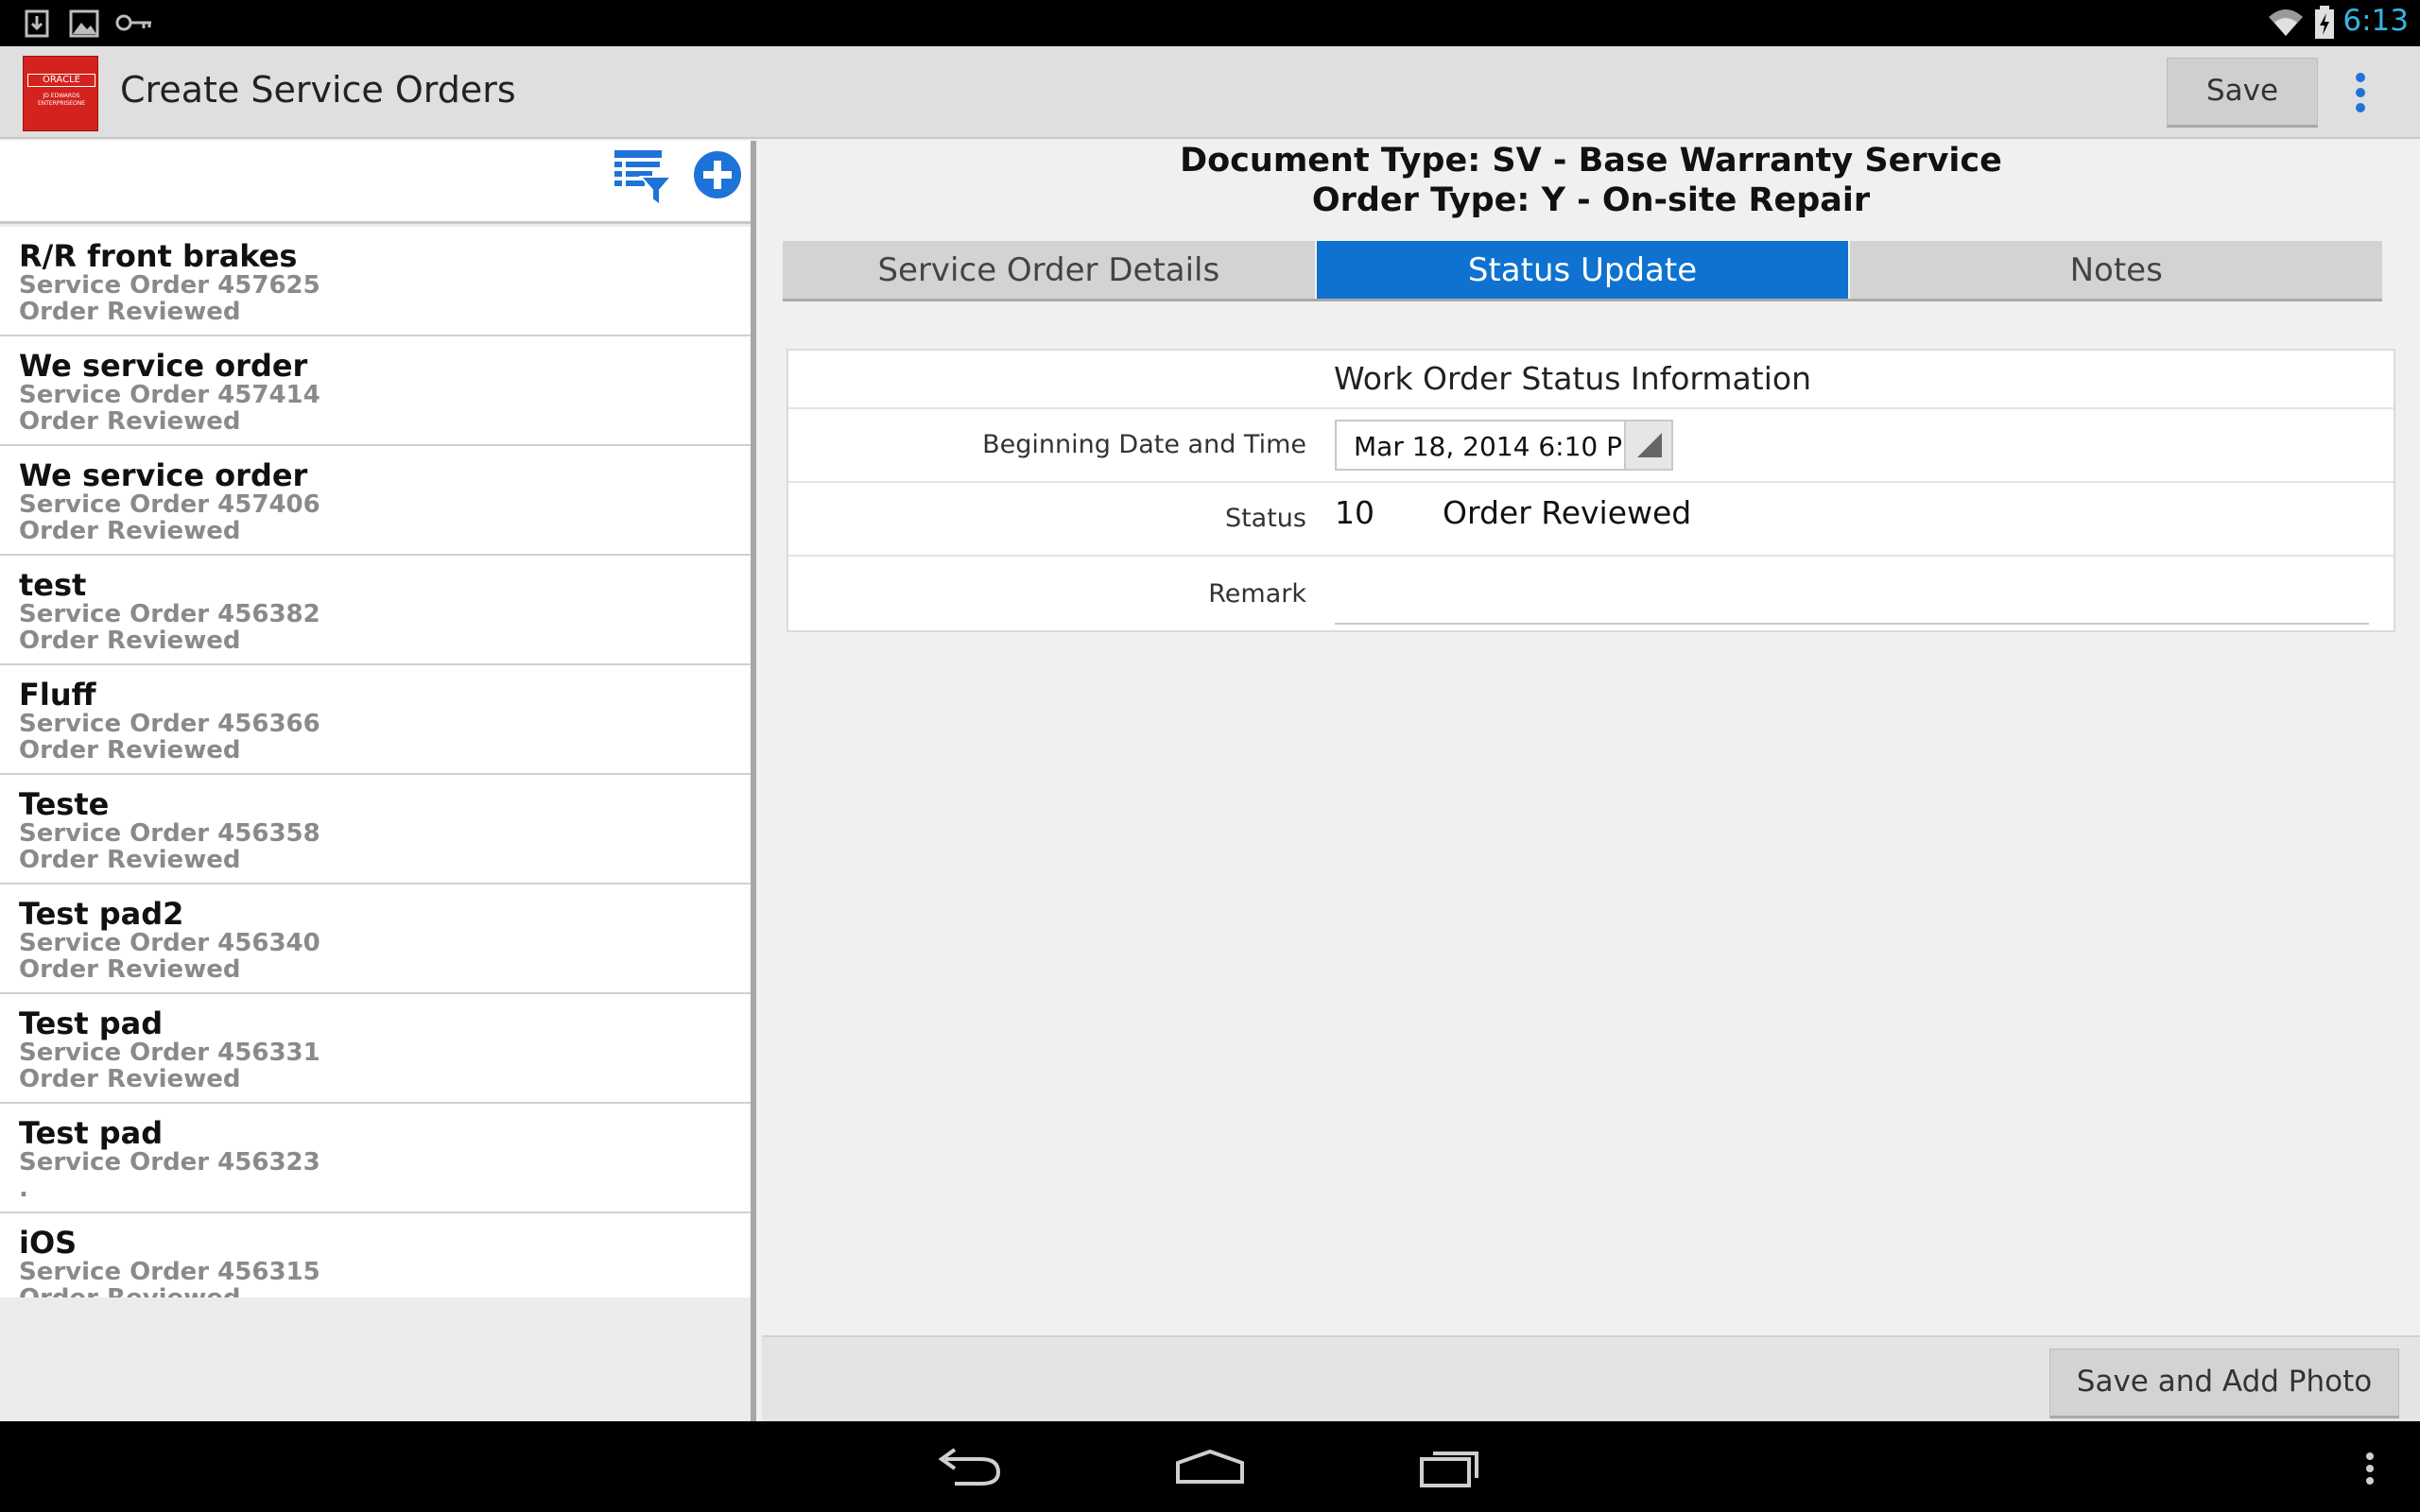 The height and width of the screenshot is (1512, 2420). Describe the element at coordinates (169, 504) in the screenshot. I see `item-order-number: Service Order 457406` at that location.